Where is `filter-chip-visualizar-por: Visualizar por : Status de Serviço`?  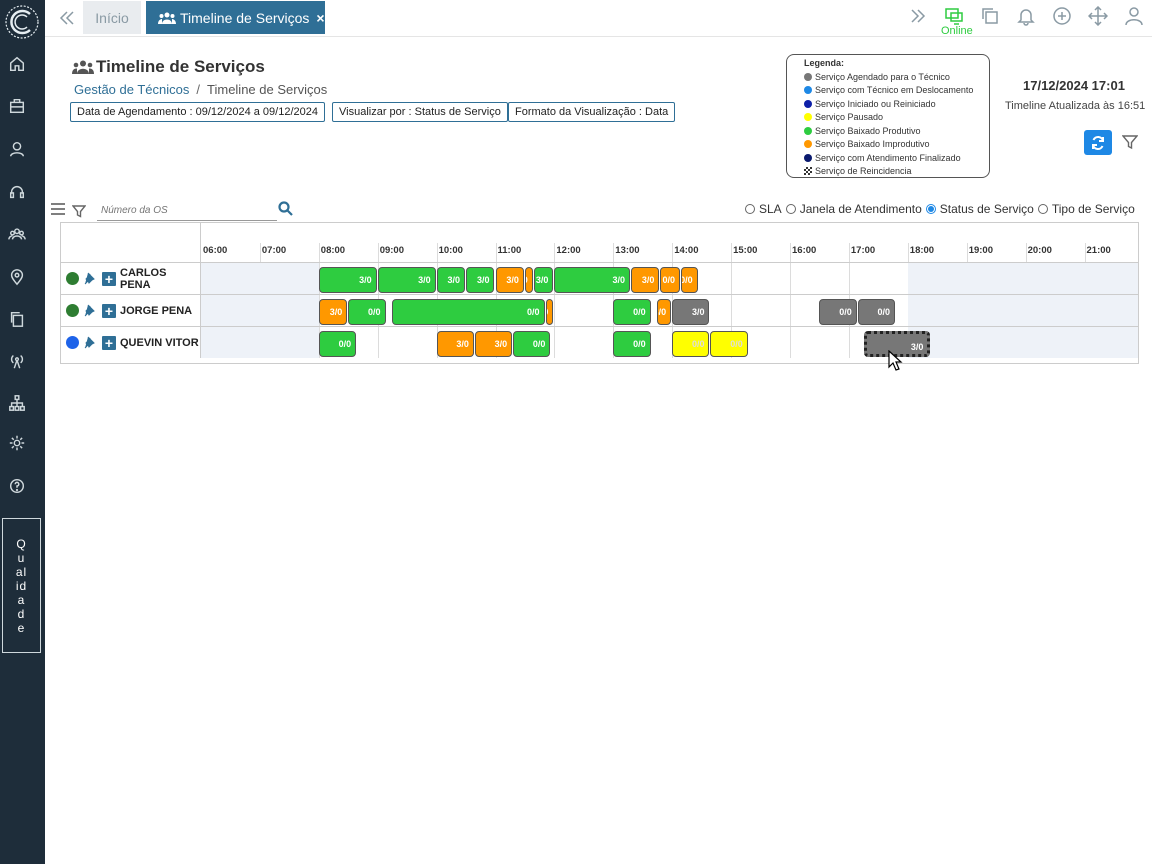
filter-chip-visualizar-por: Visualizar por : Status de Serviço is located at coordinates (420, 112).